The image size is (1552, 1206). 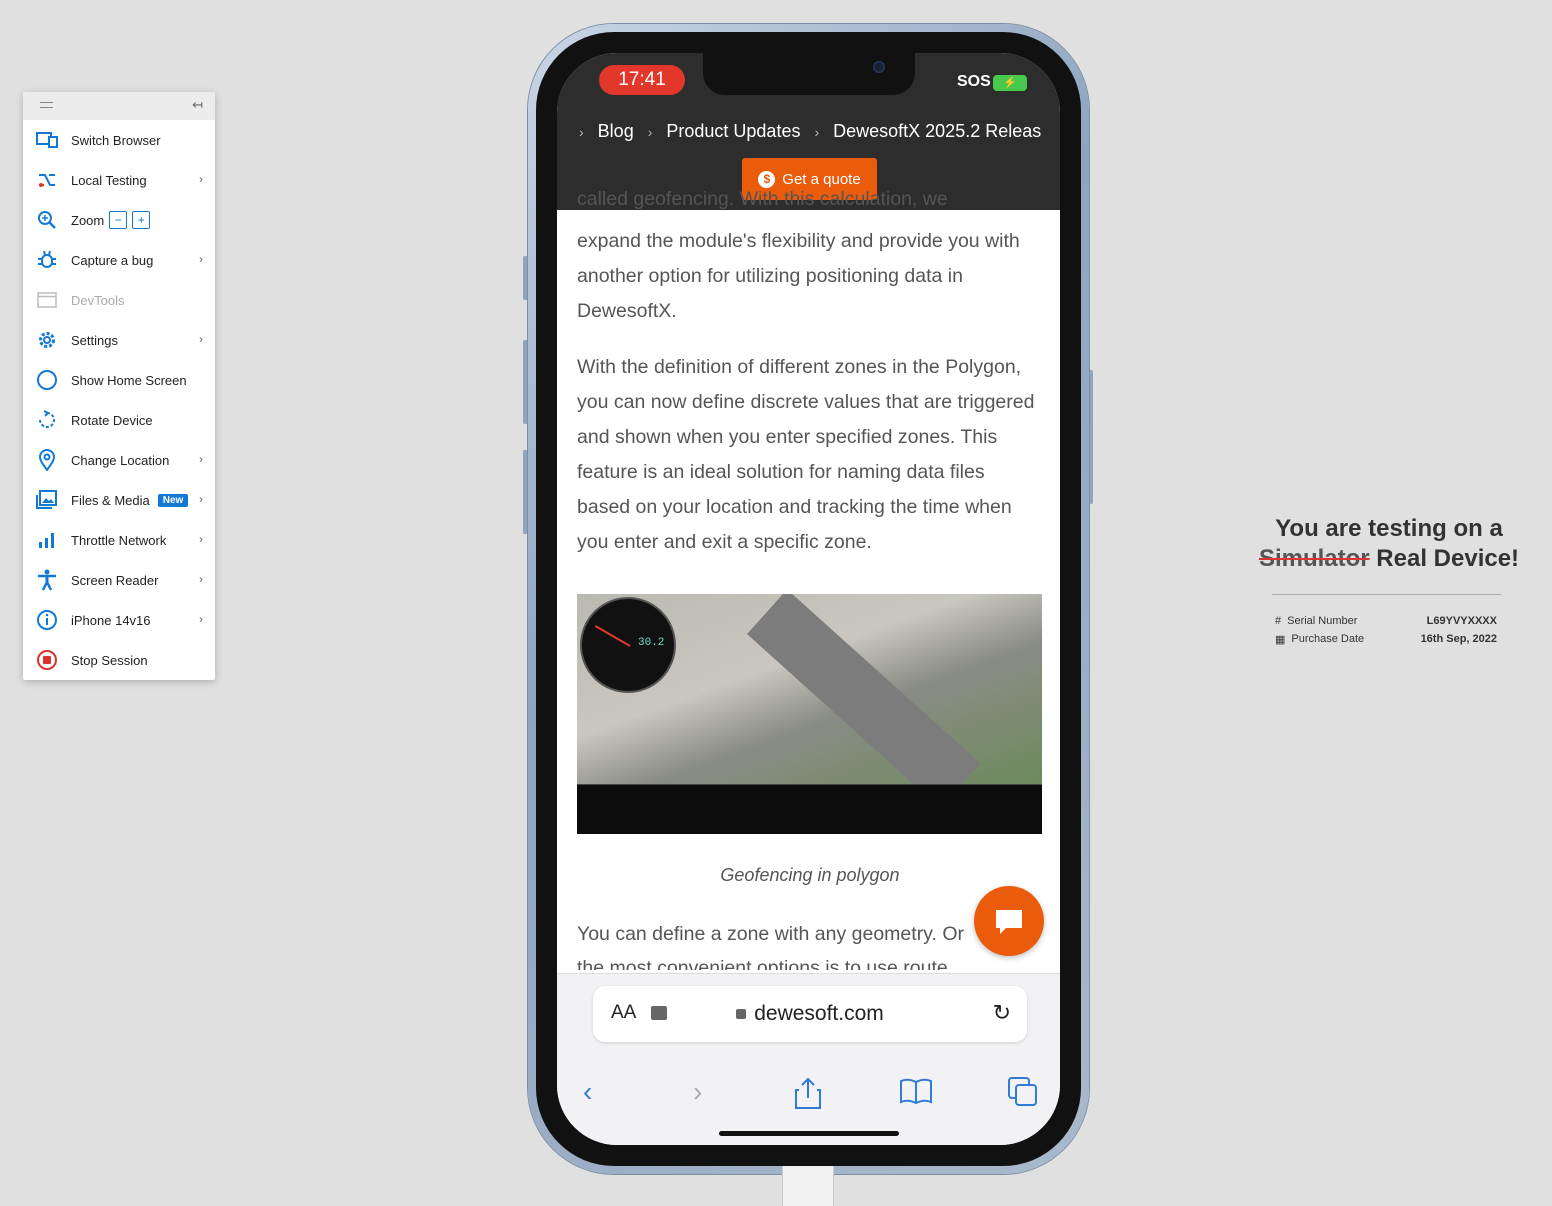 I want to click on menu-switch-browser: Switch Browser, so click(x=119, y=140).